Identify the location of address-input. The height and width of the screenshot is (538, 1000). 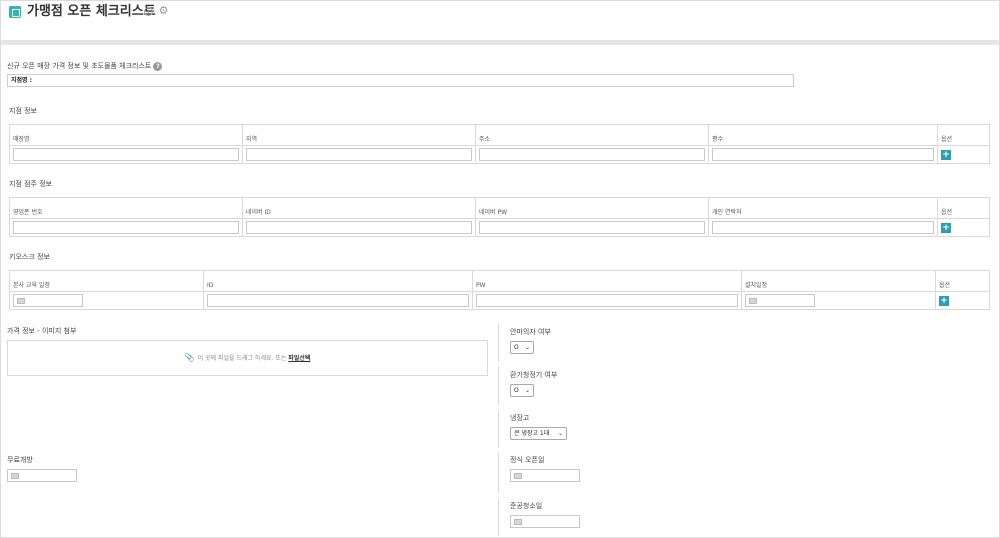
(592, 154).